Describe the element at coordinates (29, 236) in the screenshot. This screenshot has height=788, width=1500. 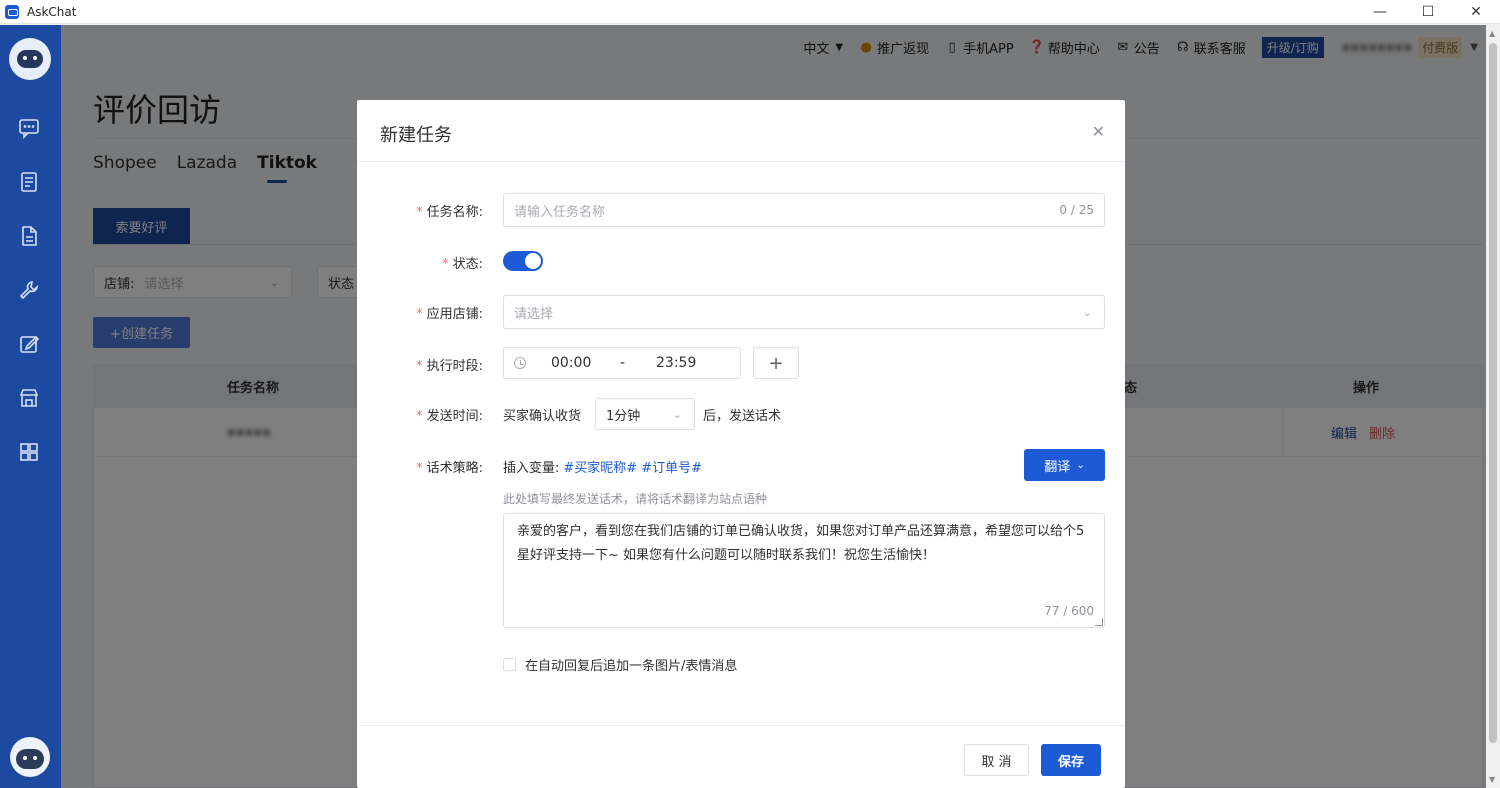
I see `document-icon` at that location.